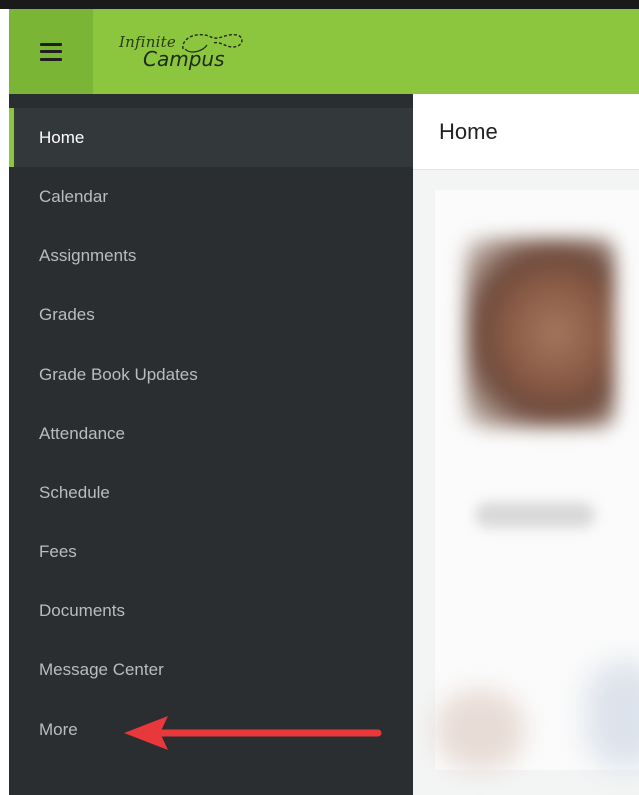 The width and height of the screenshot is (639, 795). I want to click on sidebar-item-attendance: Attendance, so click(211, 433).